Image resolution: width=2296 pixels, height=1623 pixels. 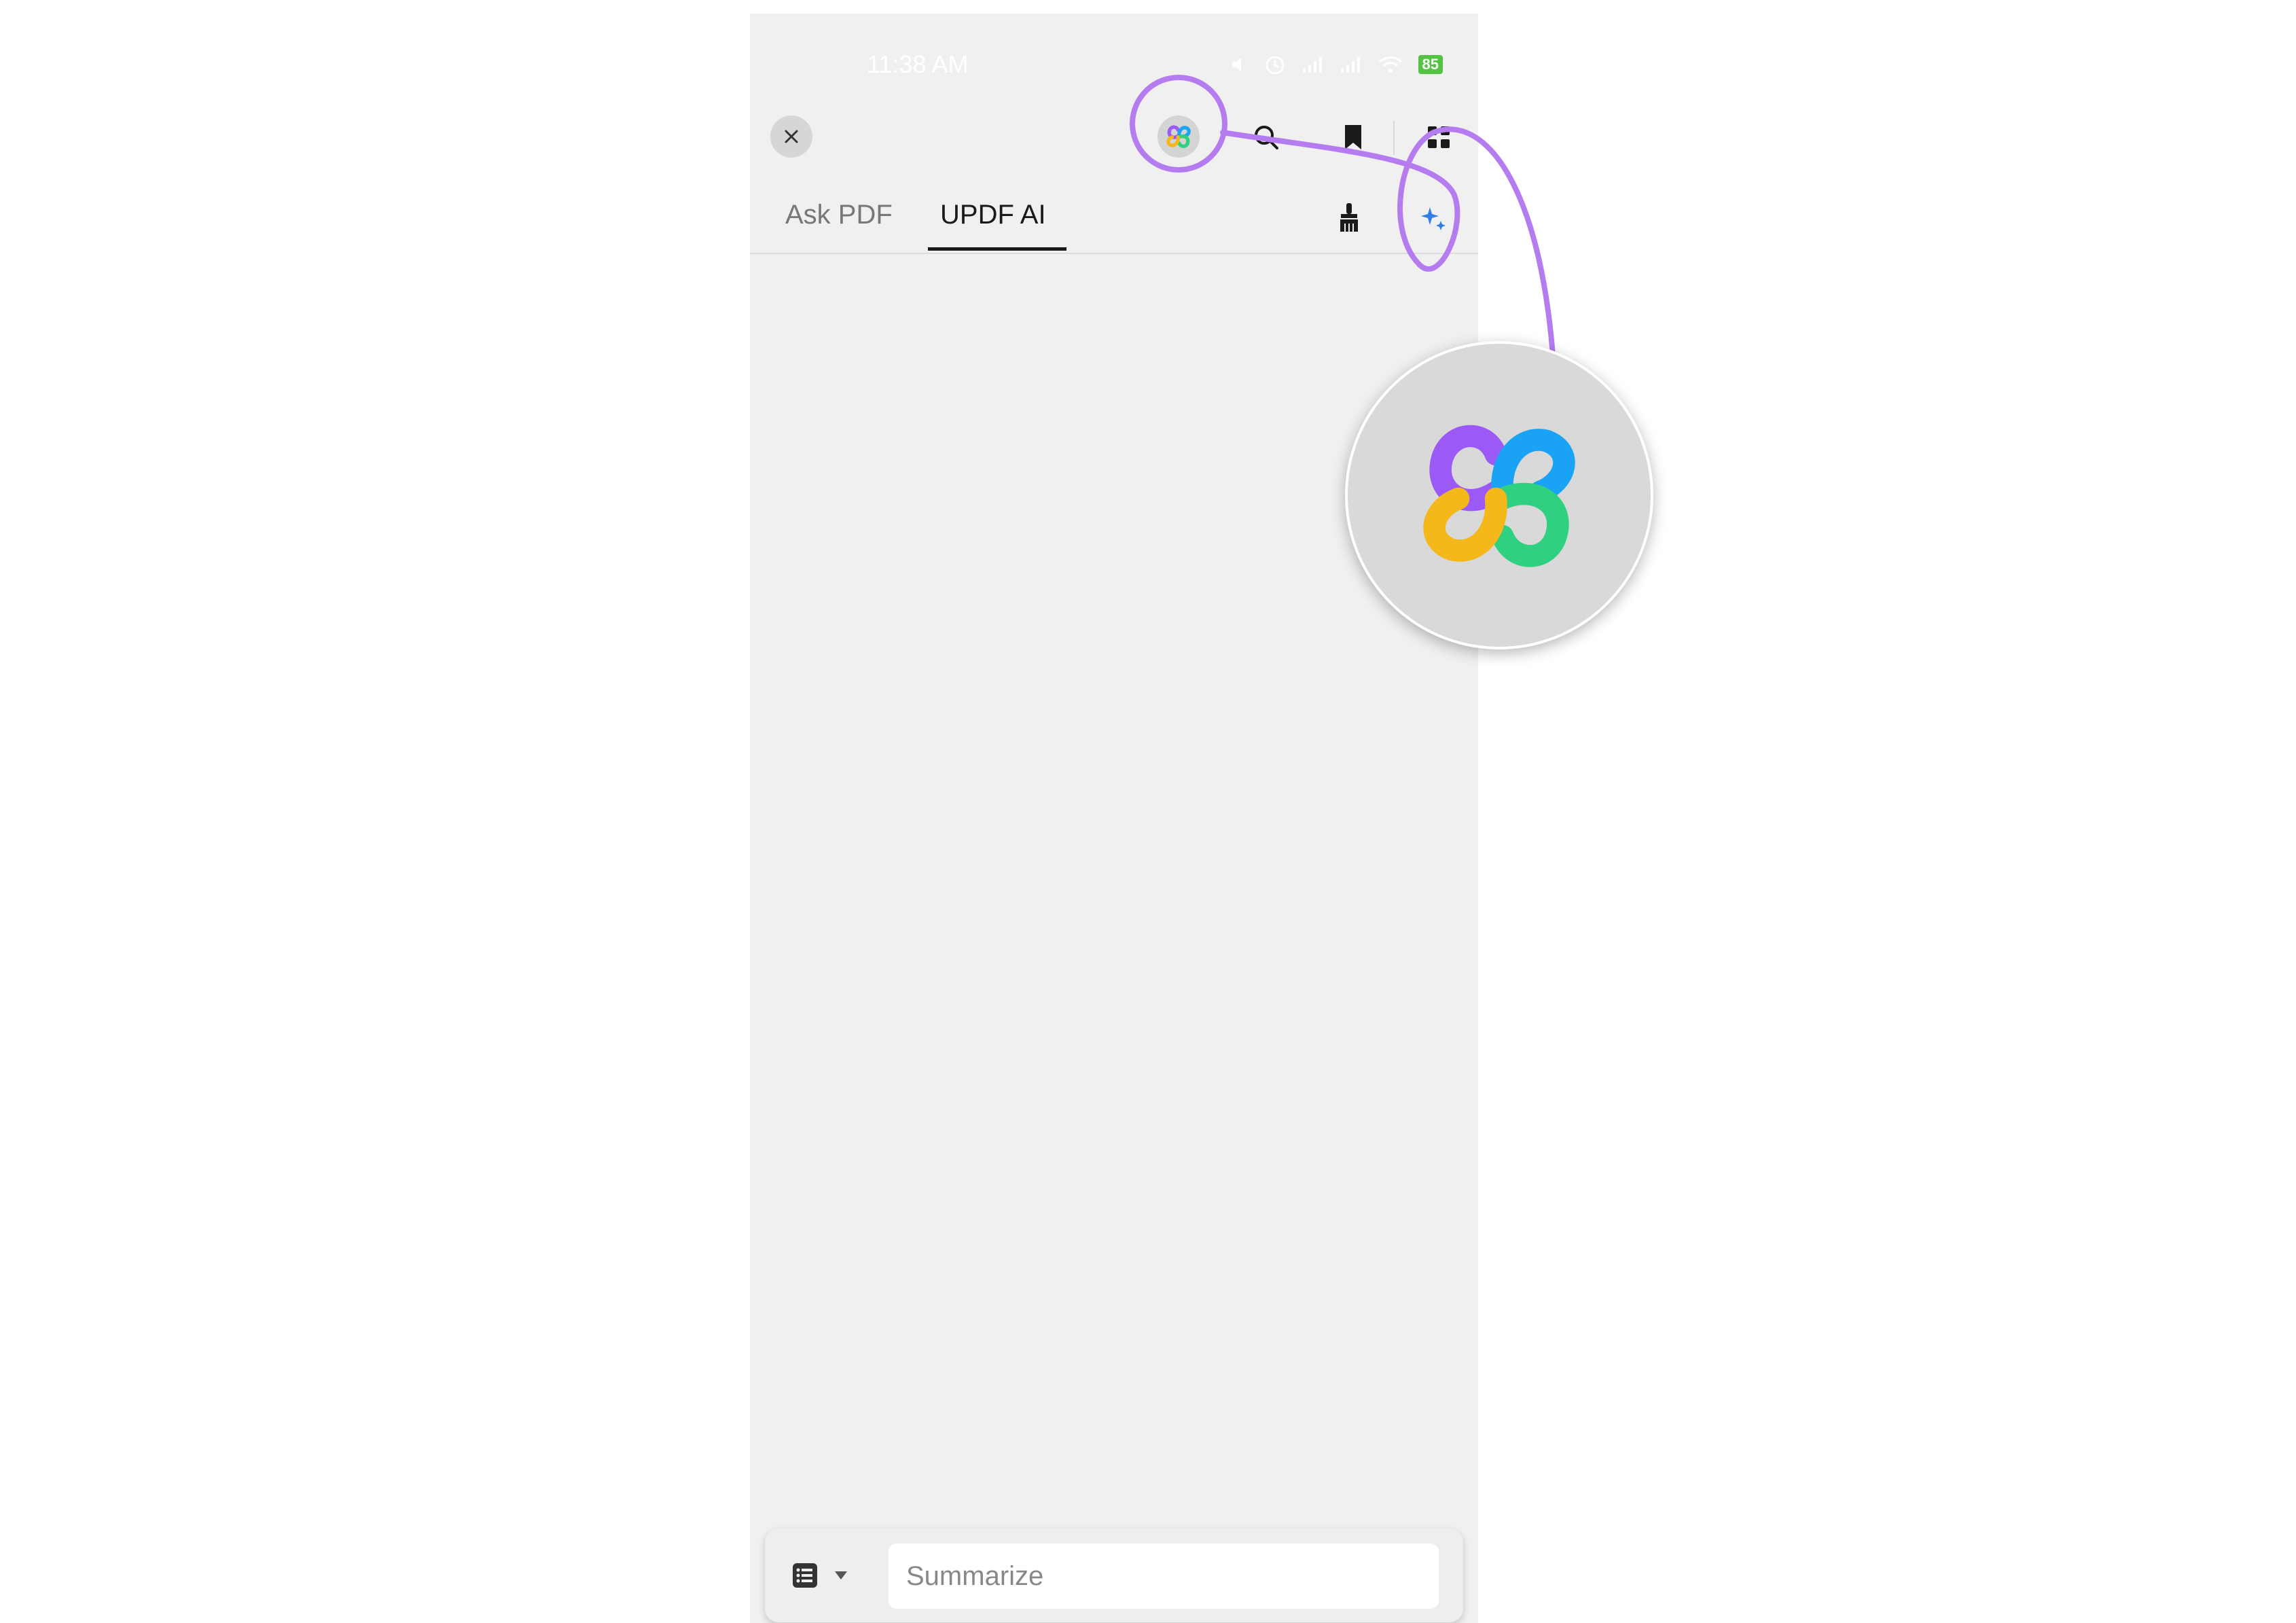 What do you see at coordinates (1239, 64) in the screenshot?
I see `mute-icon` at bounding box center [1239, 64].